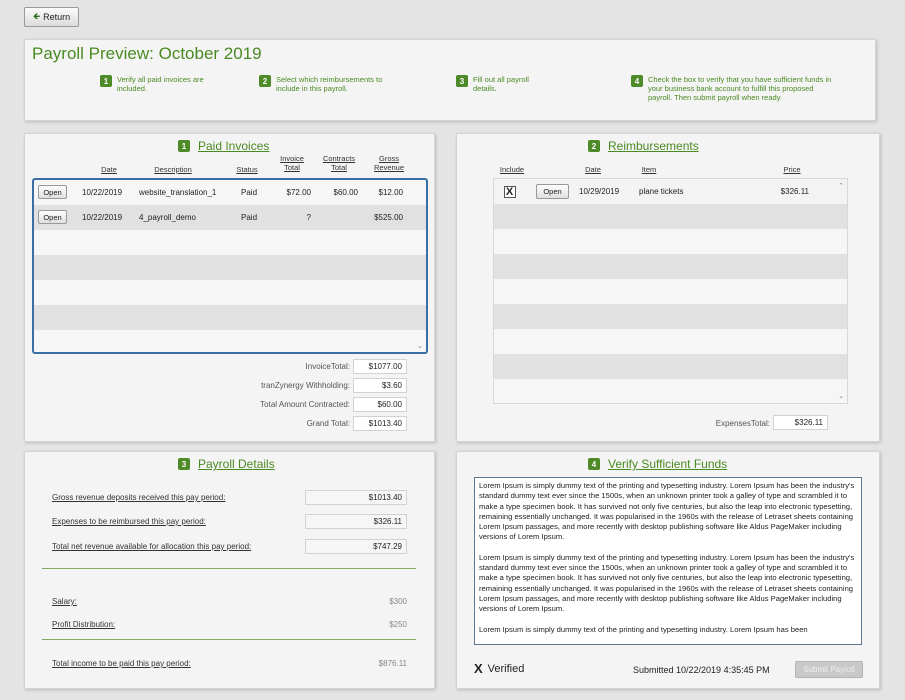 The width and height of the screenshot is (905, 700). What do you see at coordinates (305, 385) in the screenshot?
I see `withholding-label: tranZynergy Withholding:` at bounding box center [305, 385].